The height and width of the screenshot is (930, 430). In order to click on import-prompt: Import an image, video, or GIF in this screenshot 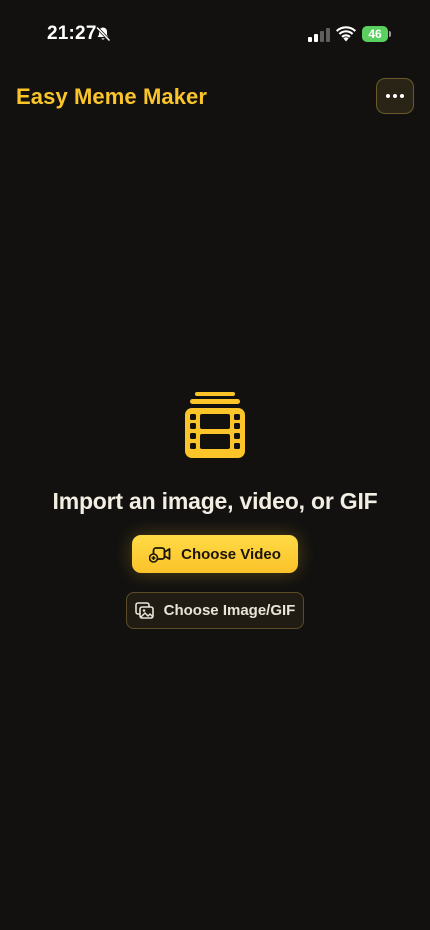, I will do `click(215, 501)`.